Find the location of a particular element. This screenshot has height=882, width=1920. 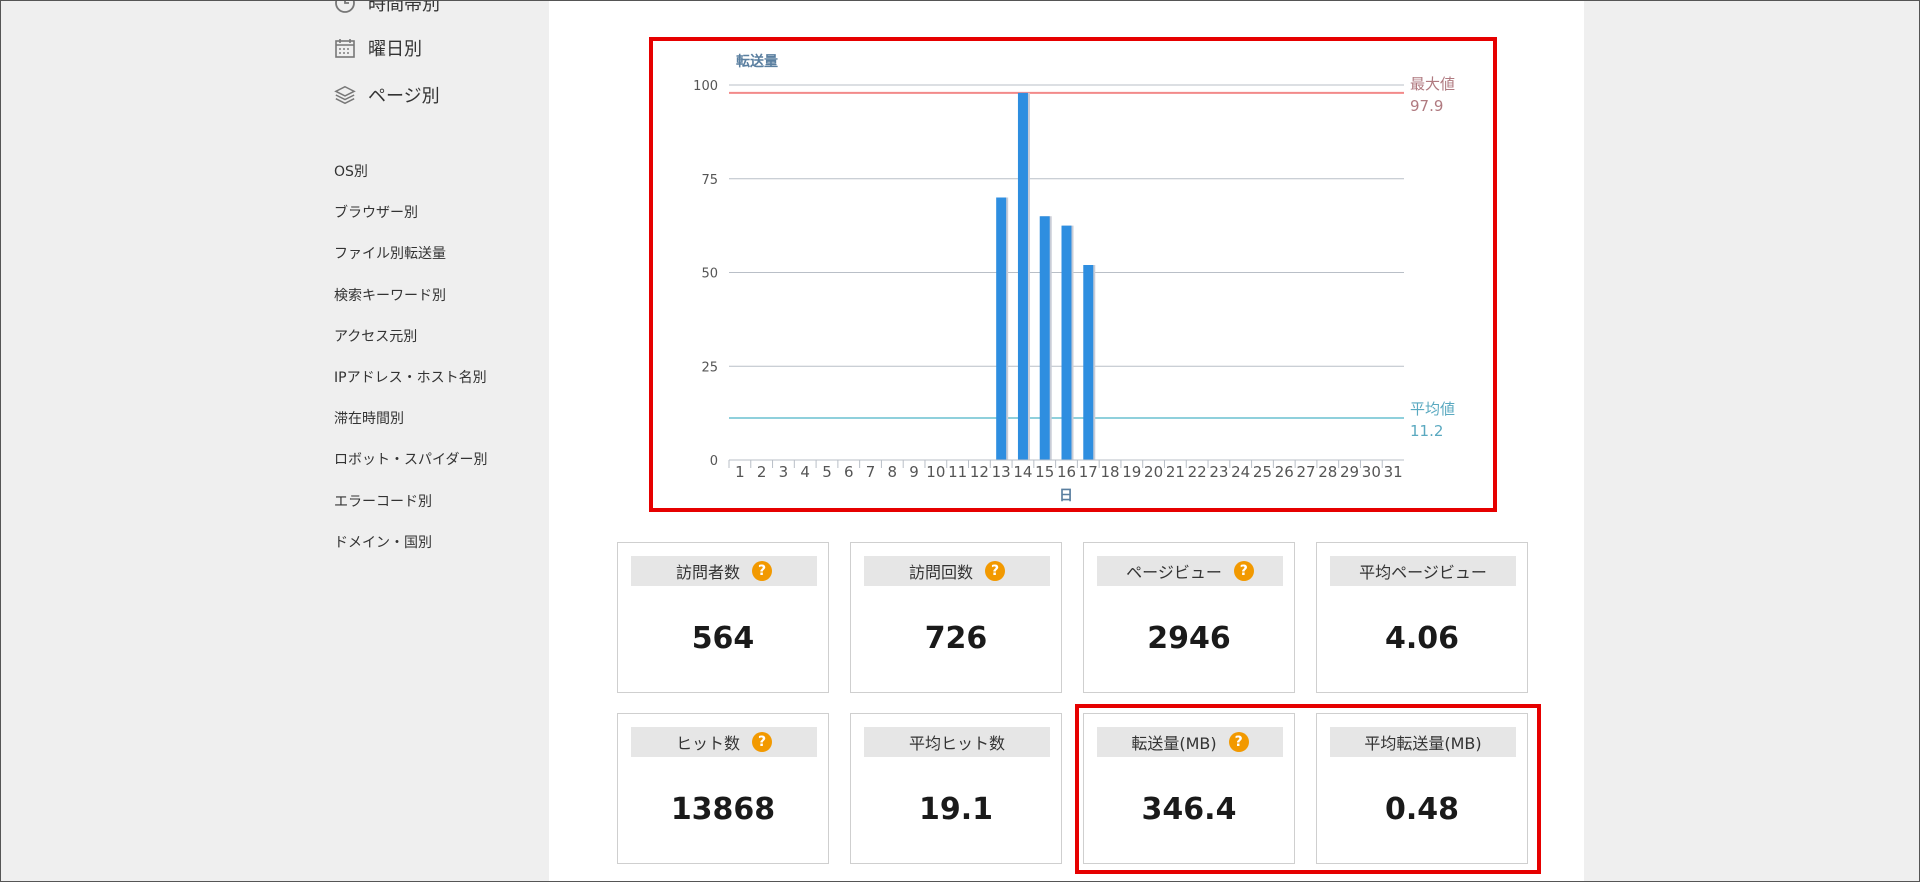

x-tick-label: 13 is located at coordinates (1001, 472).